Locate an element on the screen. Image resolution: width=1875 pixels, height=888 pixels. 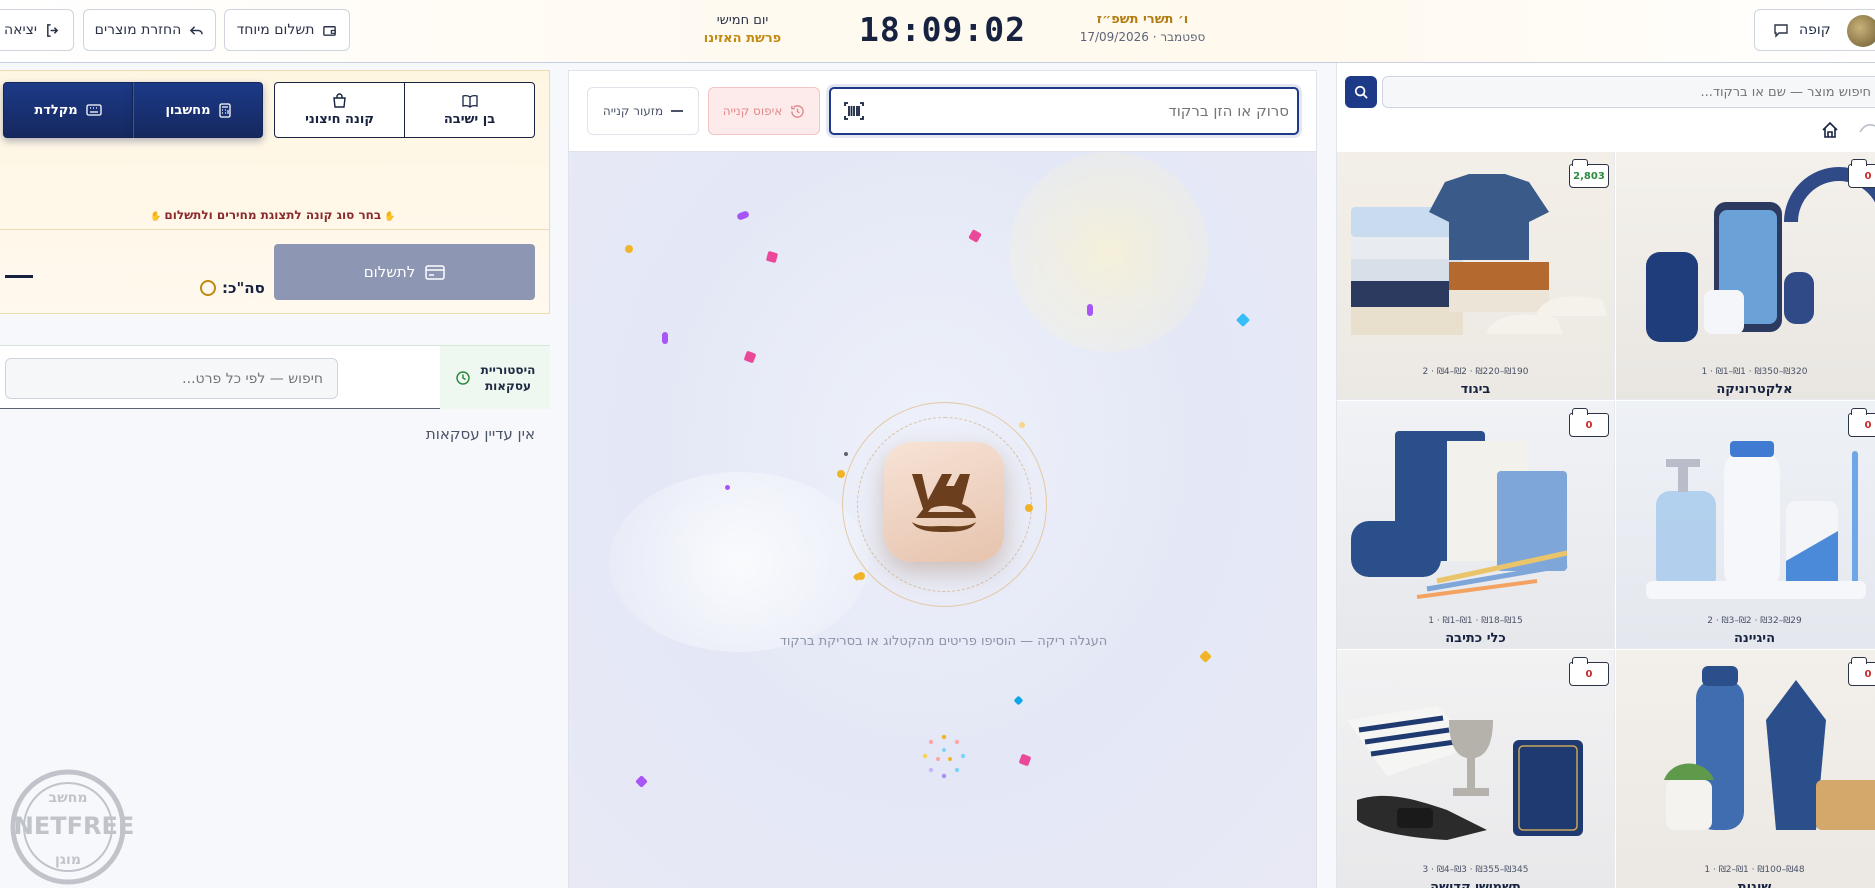
catalog-search-input is located at coordinates (1628, 92).